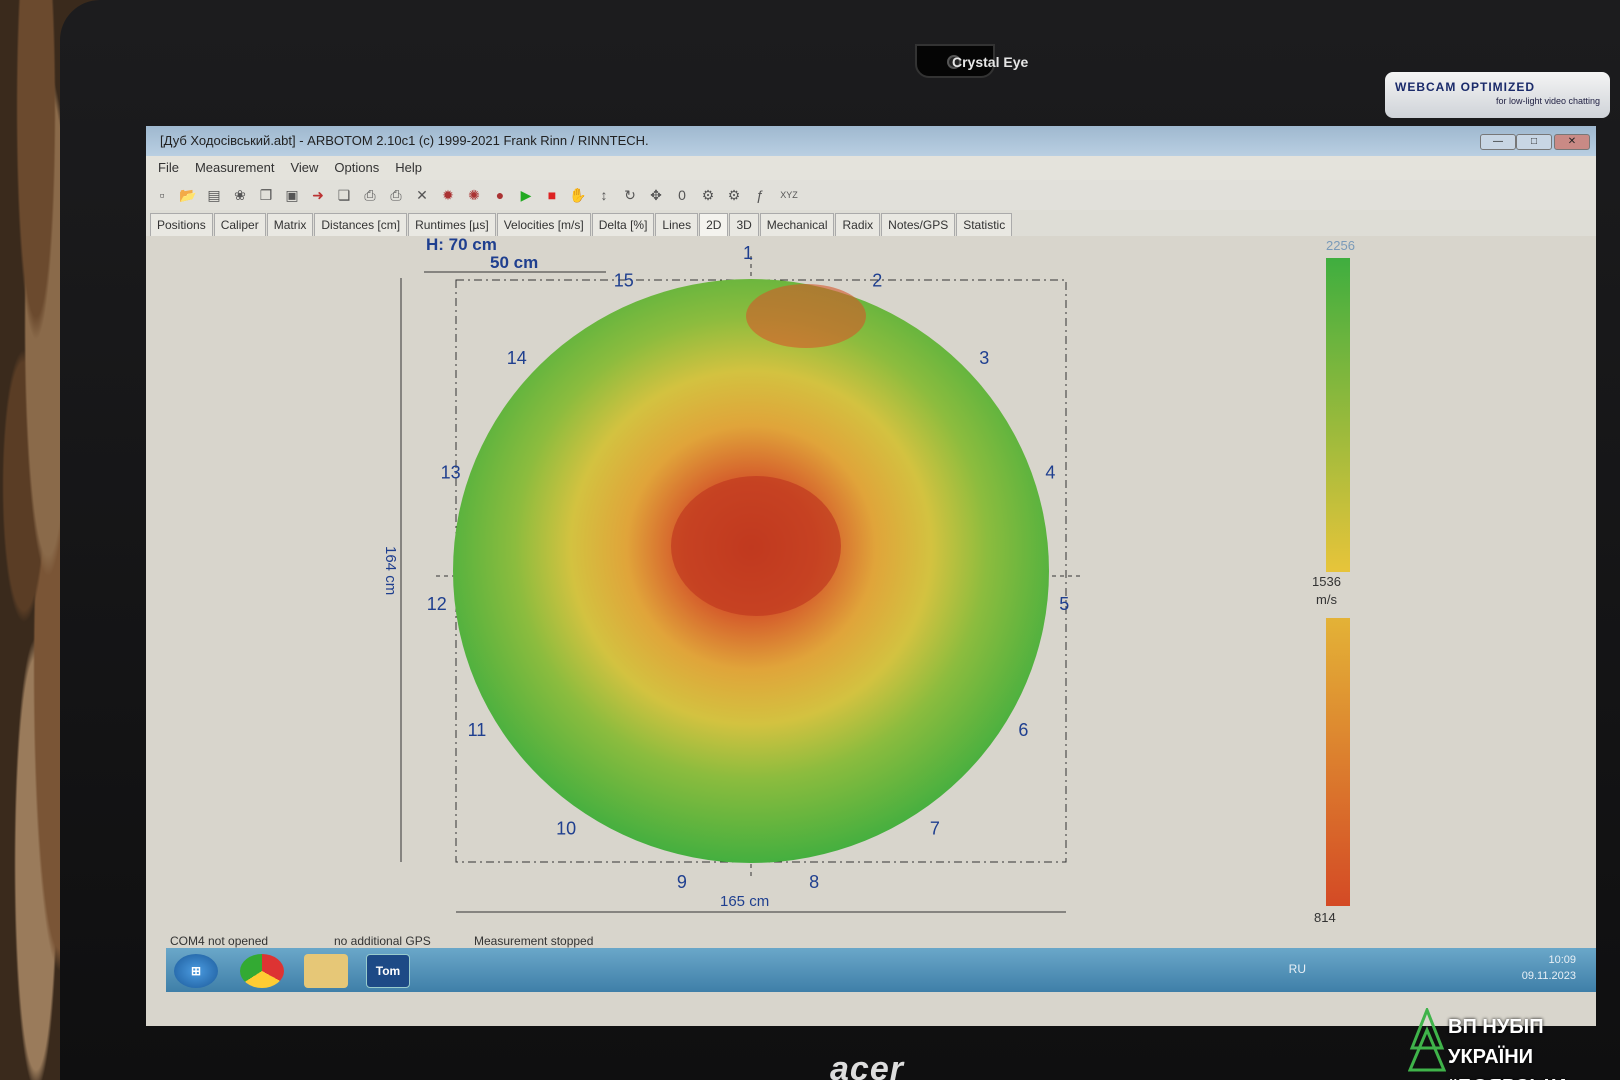 This screenshot has height=1080, width=1620. I want to click on clock-time: 10:09, so click(1562, 960).